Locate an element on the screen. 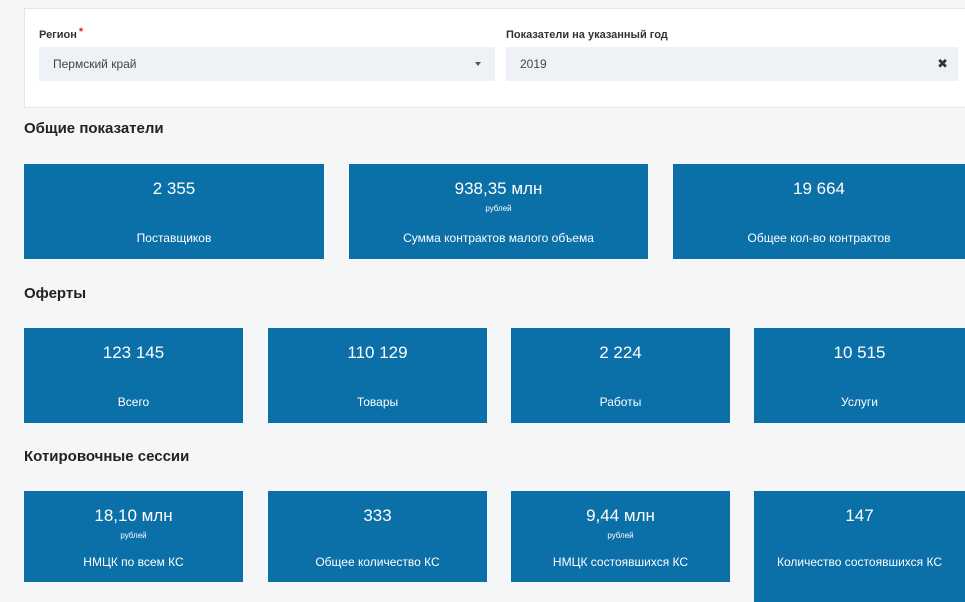 The height and width of the screenshot is (602, 965). card-suppliers: 2 355 Поставщиков is located at coordinates (174, 211).